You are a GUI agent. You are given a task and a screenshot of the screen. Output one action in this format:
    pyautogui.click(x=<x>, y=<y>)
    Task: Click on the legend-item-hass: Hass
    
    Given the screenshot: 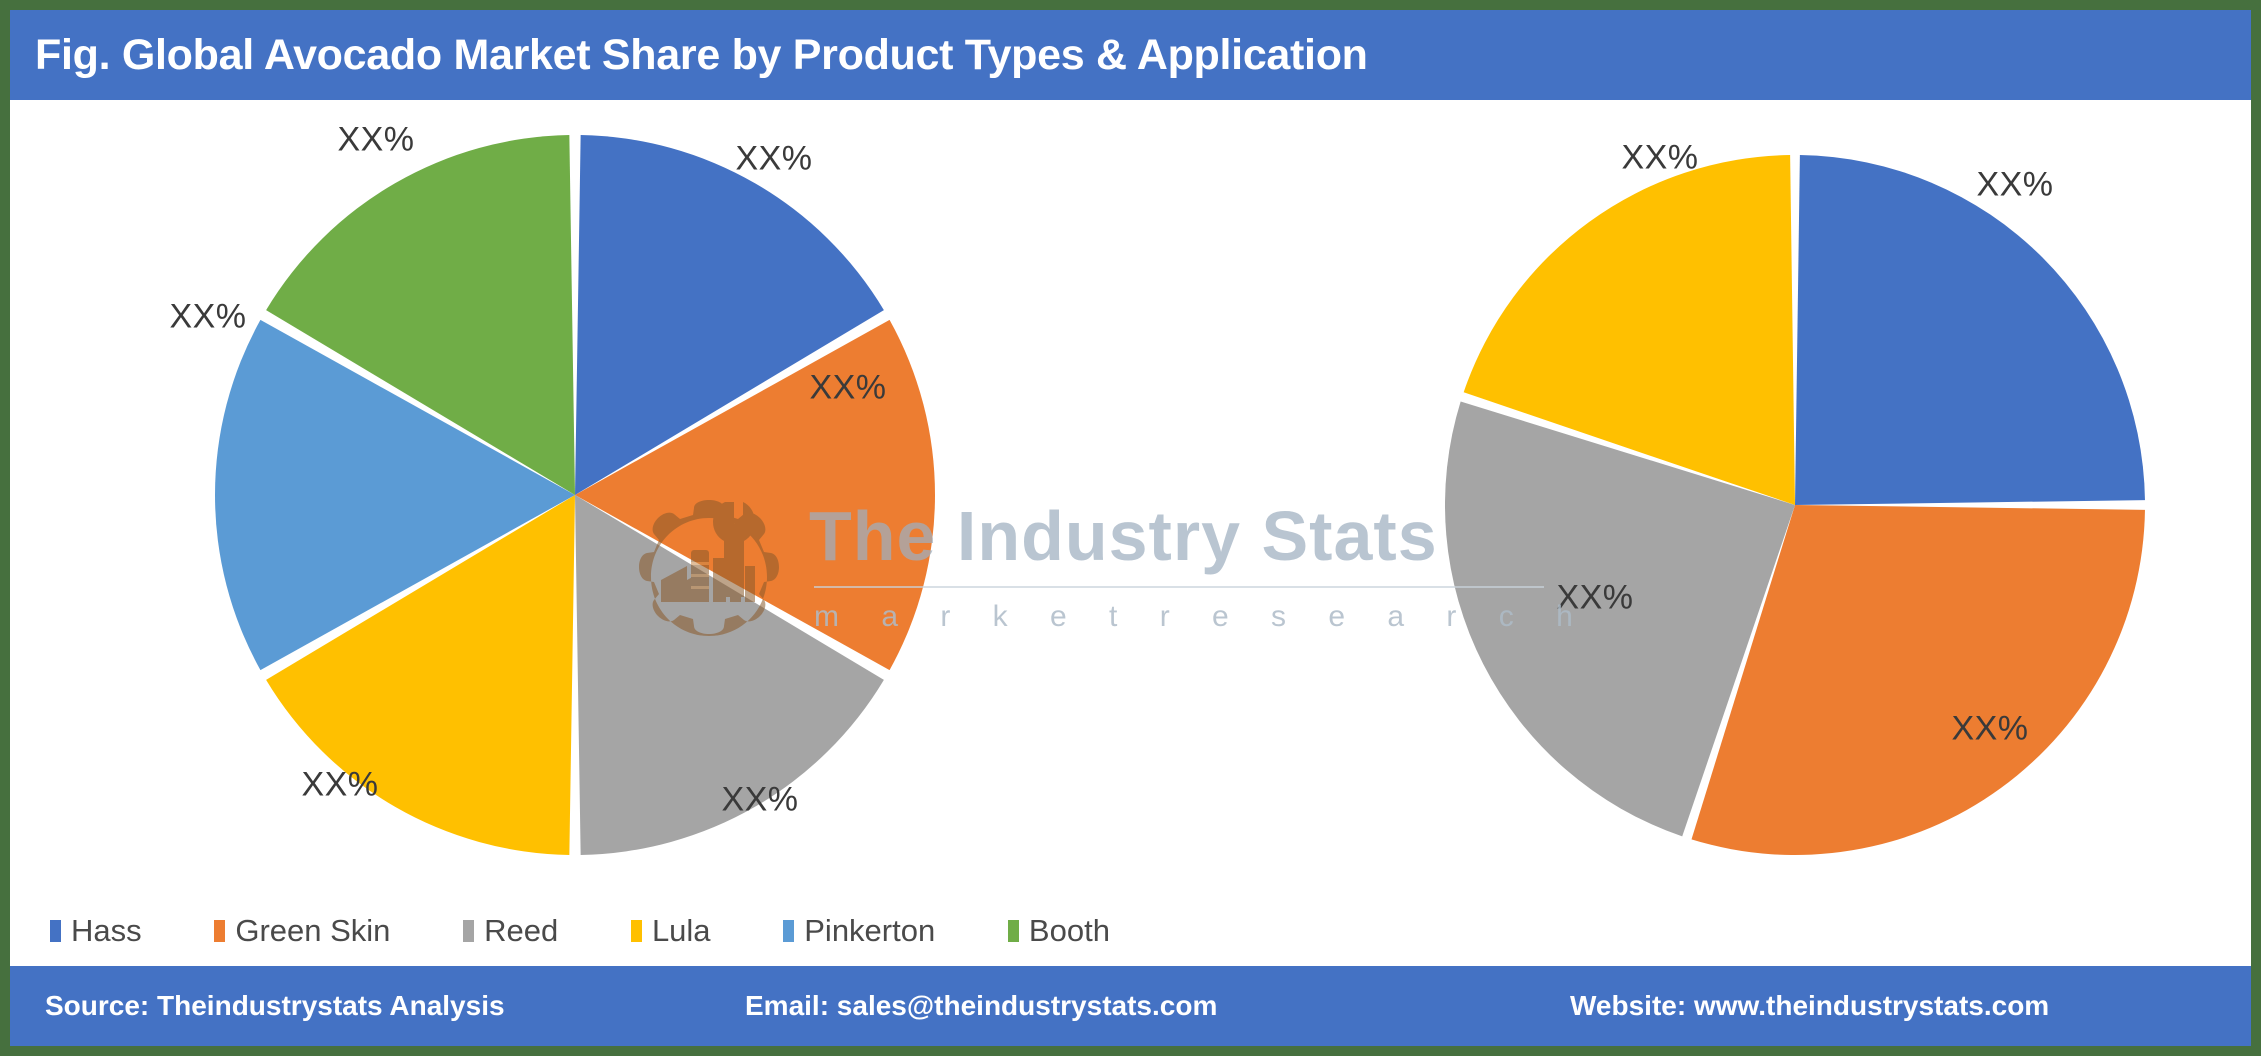 What is the action you would take?
    pyautogui.click(x=96, y=931)
    